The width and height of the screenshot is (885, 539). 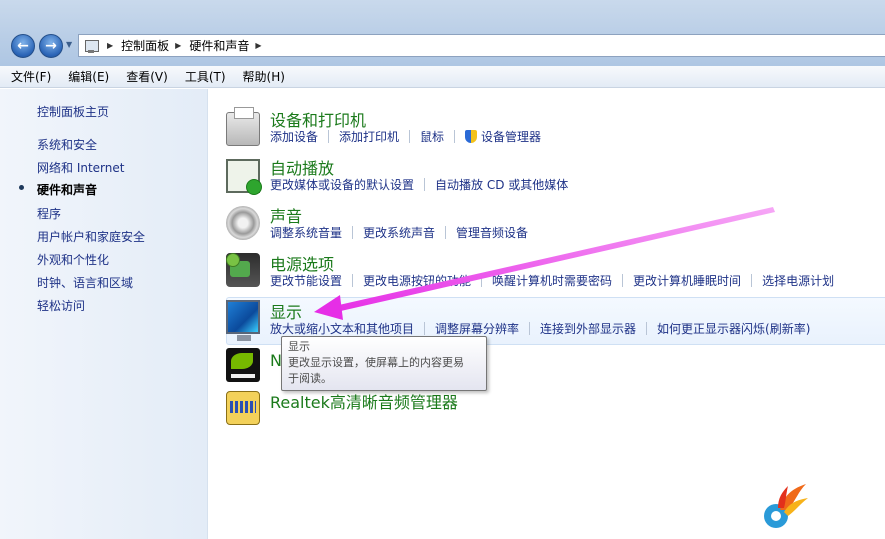 I want to click on watermark-logo-icon, so click(x=786, y=506).